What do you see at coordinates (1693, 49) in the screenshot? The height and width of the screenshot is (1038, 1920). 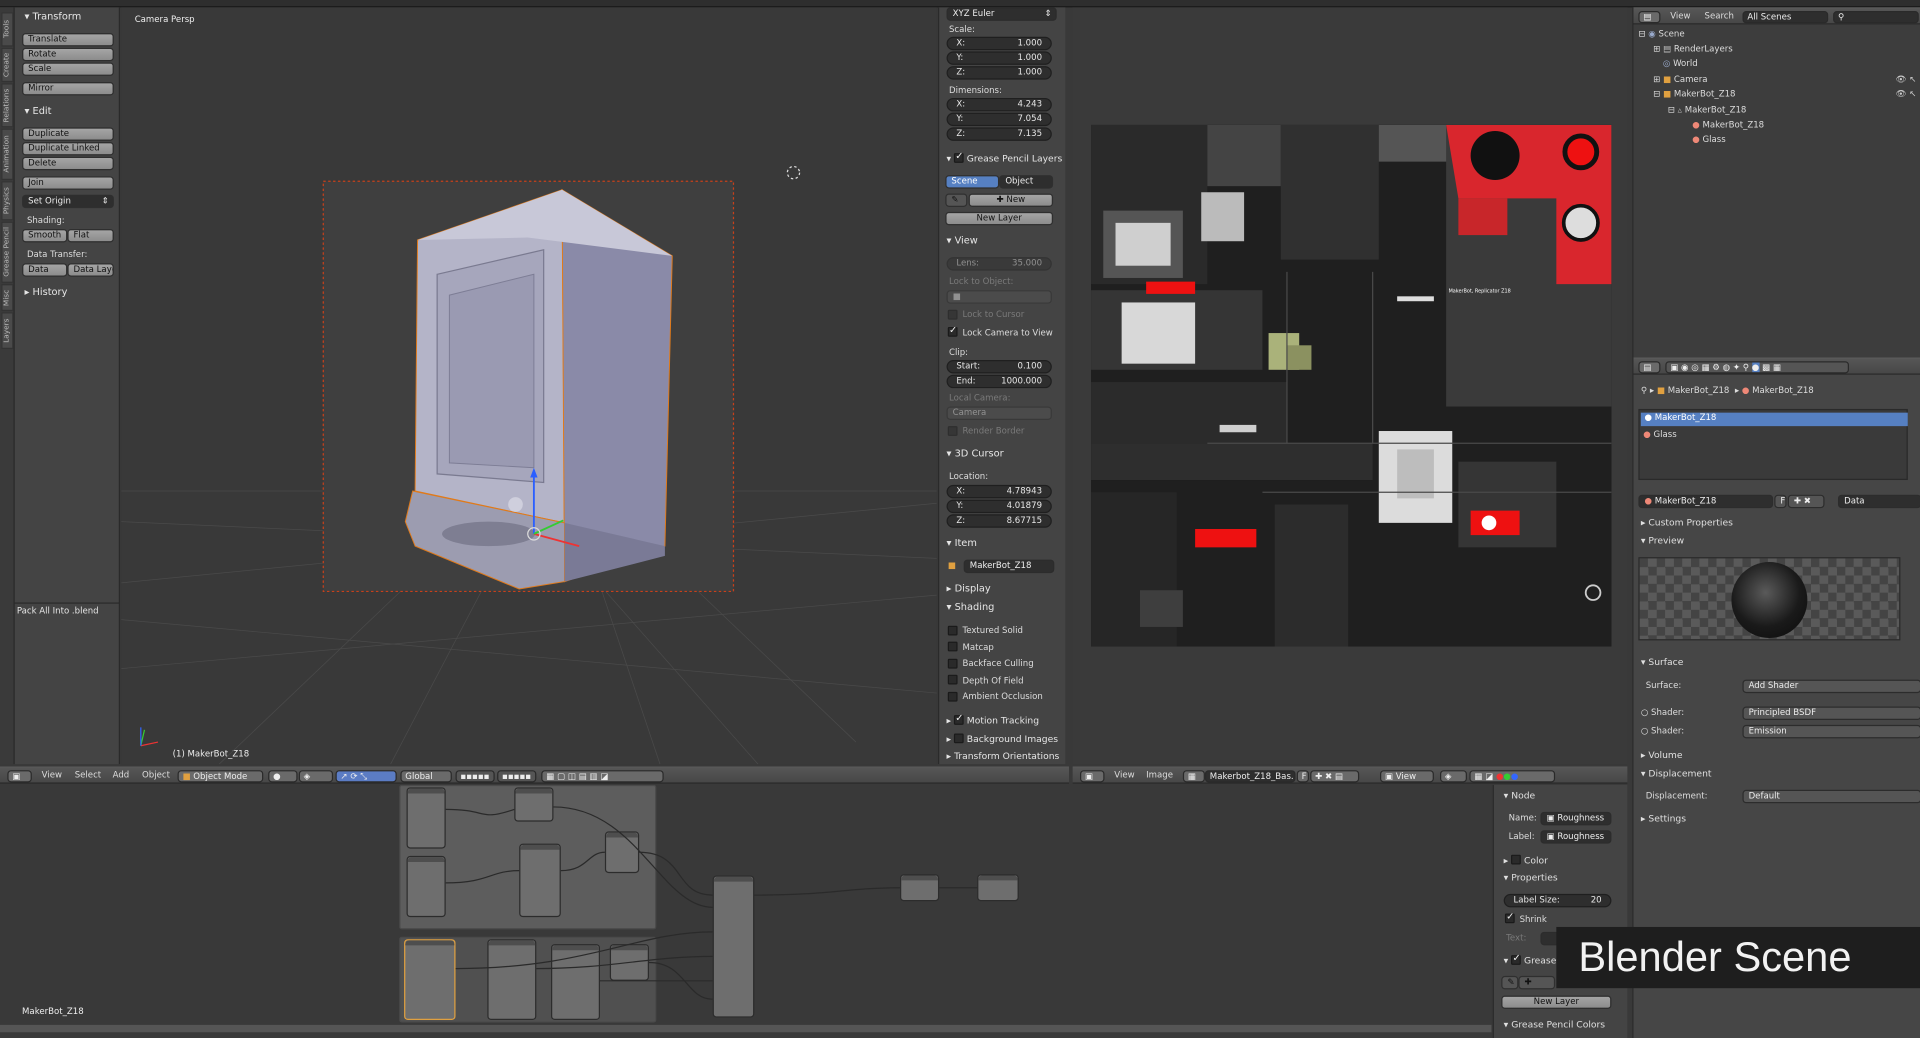 I see `outliner-row-renderlayers: ⊞ ▤ RenderLayers` at bounding box center [1693, 49].